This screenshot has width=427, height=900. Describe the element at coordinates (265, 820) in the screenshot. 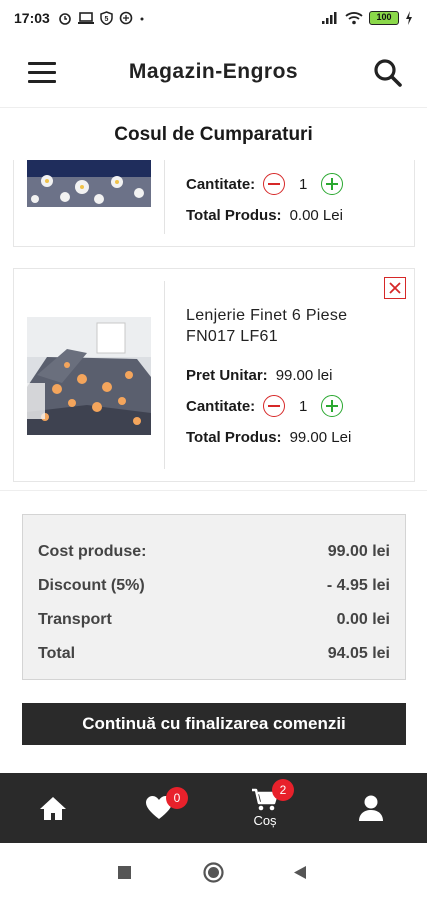

I see `cart-label: Coș` at that location.